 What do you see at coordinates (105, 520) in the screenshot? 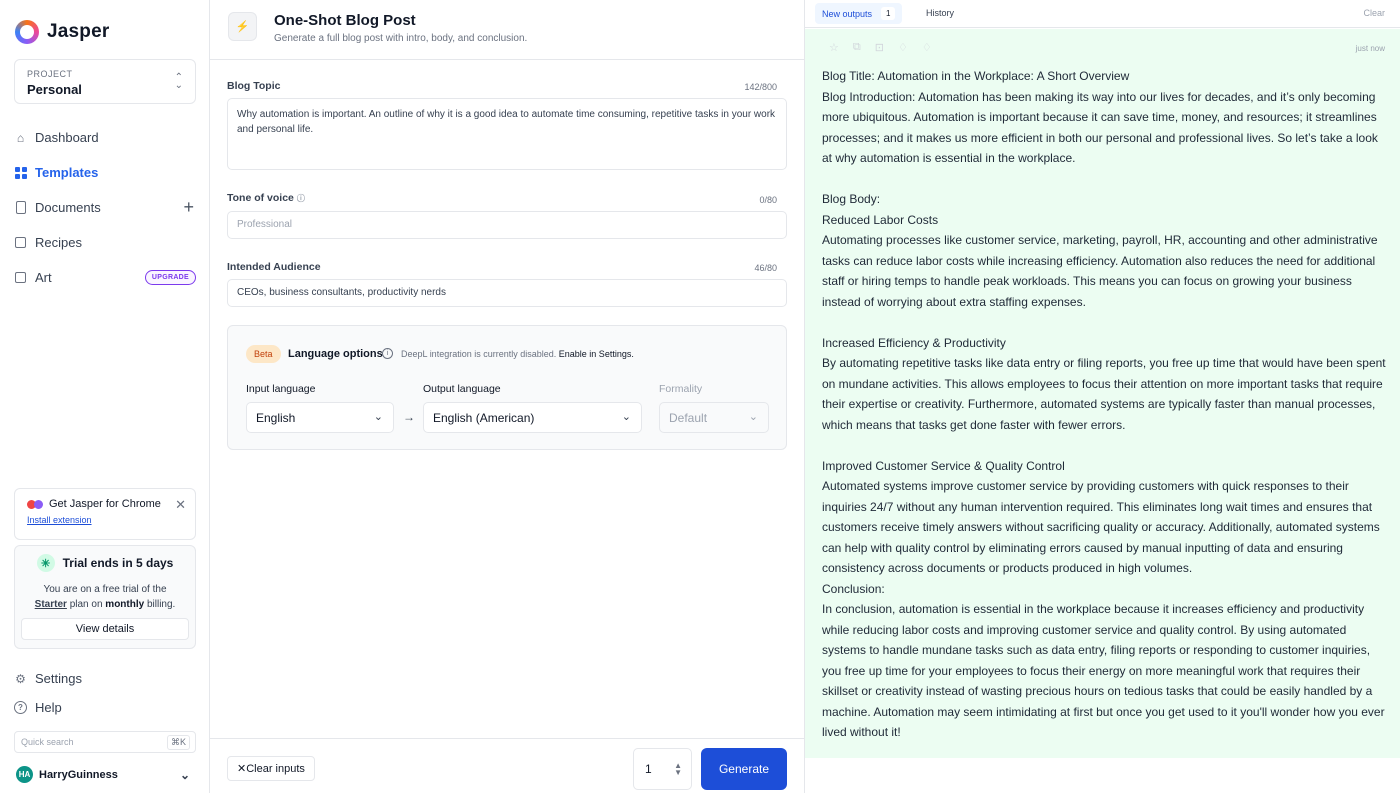
I see `install-extension-link: Install extension` at bounding box center [105, 520].